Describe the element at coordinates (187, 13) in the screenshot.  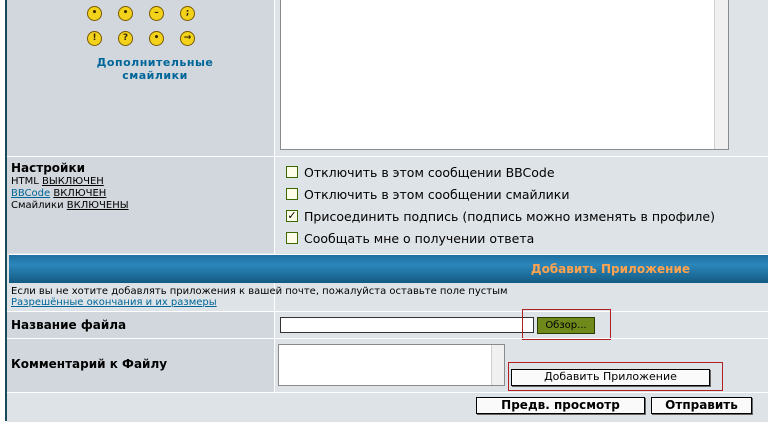
I see `wink-icon: ;` at that location.